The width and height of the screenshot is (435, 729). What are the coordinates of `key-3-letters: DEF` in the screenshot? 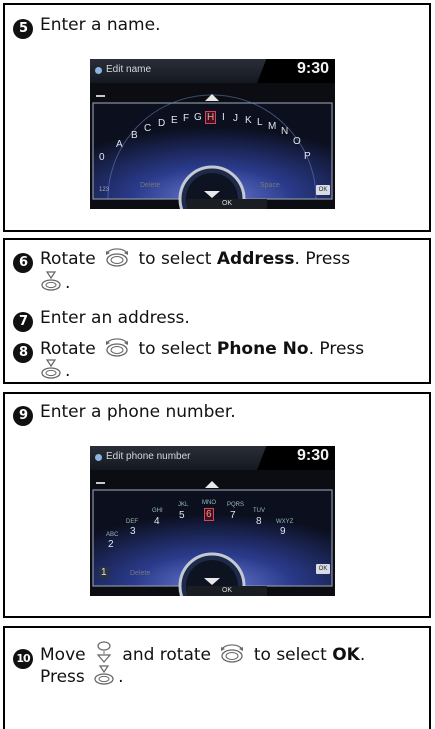 It's located at (132, 522).